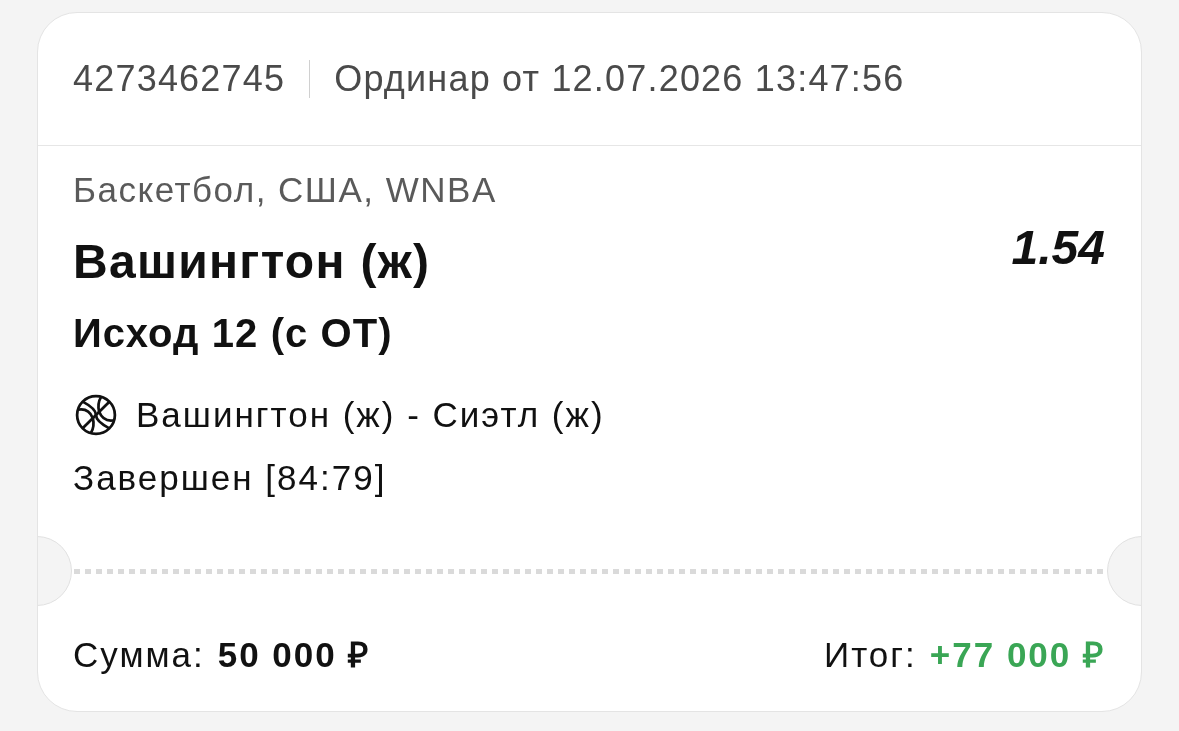 This screenshot has width=1179, height=731. Describe the element at coordinates (294, 654) in the screenshot. I see `stake-amount: 50 000 ₽` at that location.